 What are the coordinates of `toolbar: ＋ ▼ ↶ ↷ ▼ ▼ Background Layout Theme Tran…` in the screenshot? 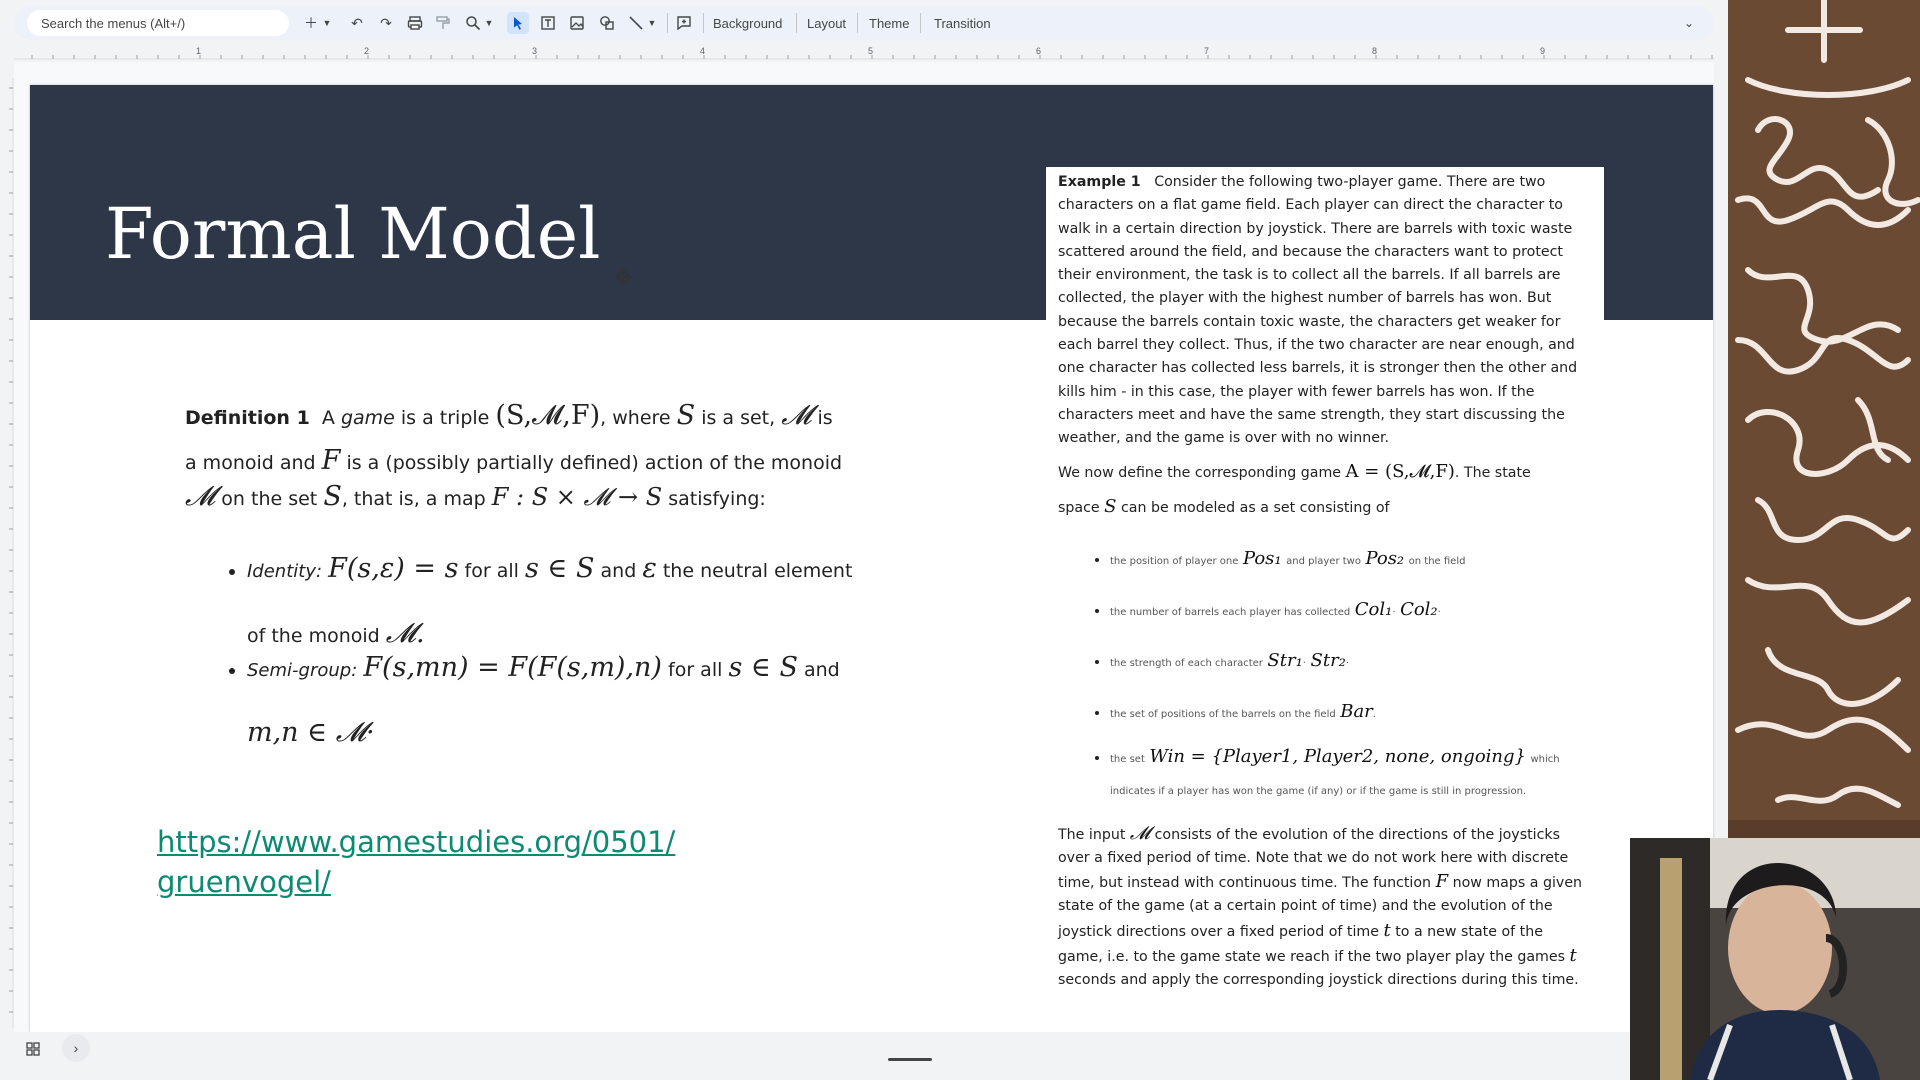 It's located at (864, 23).